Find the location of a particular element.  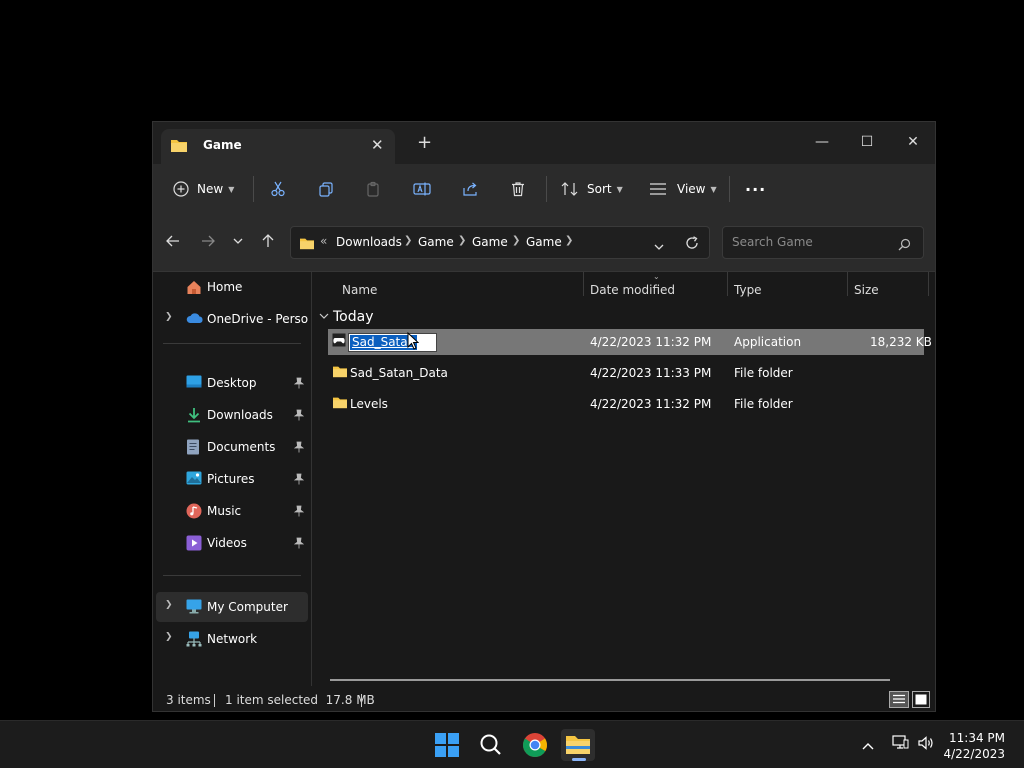

cut-button is located at coordinates (278, 189).